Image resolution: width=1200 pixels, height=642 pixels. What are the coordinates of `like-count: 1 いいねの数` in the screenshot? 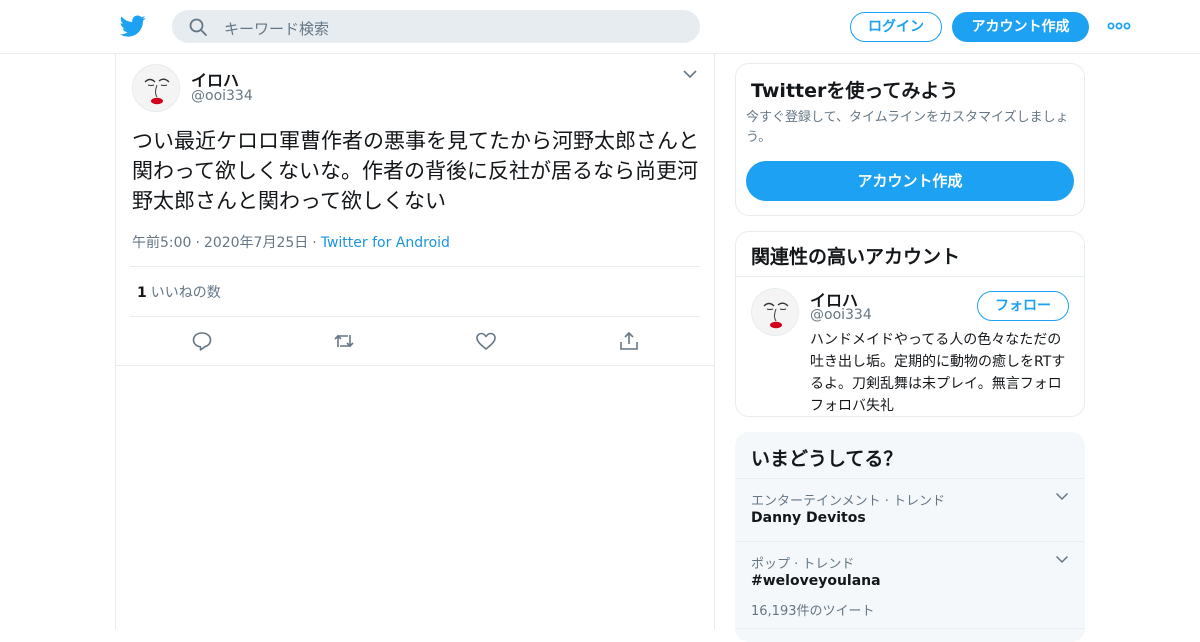 It's located at (179, 292).